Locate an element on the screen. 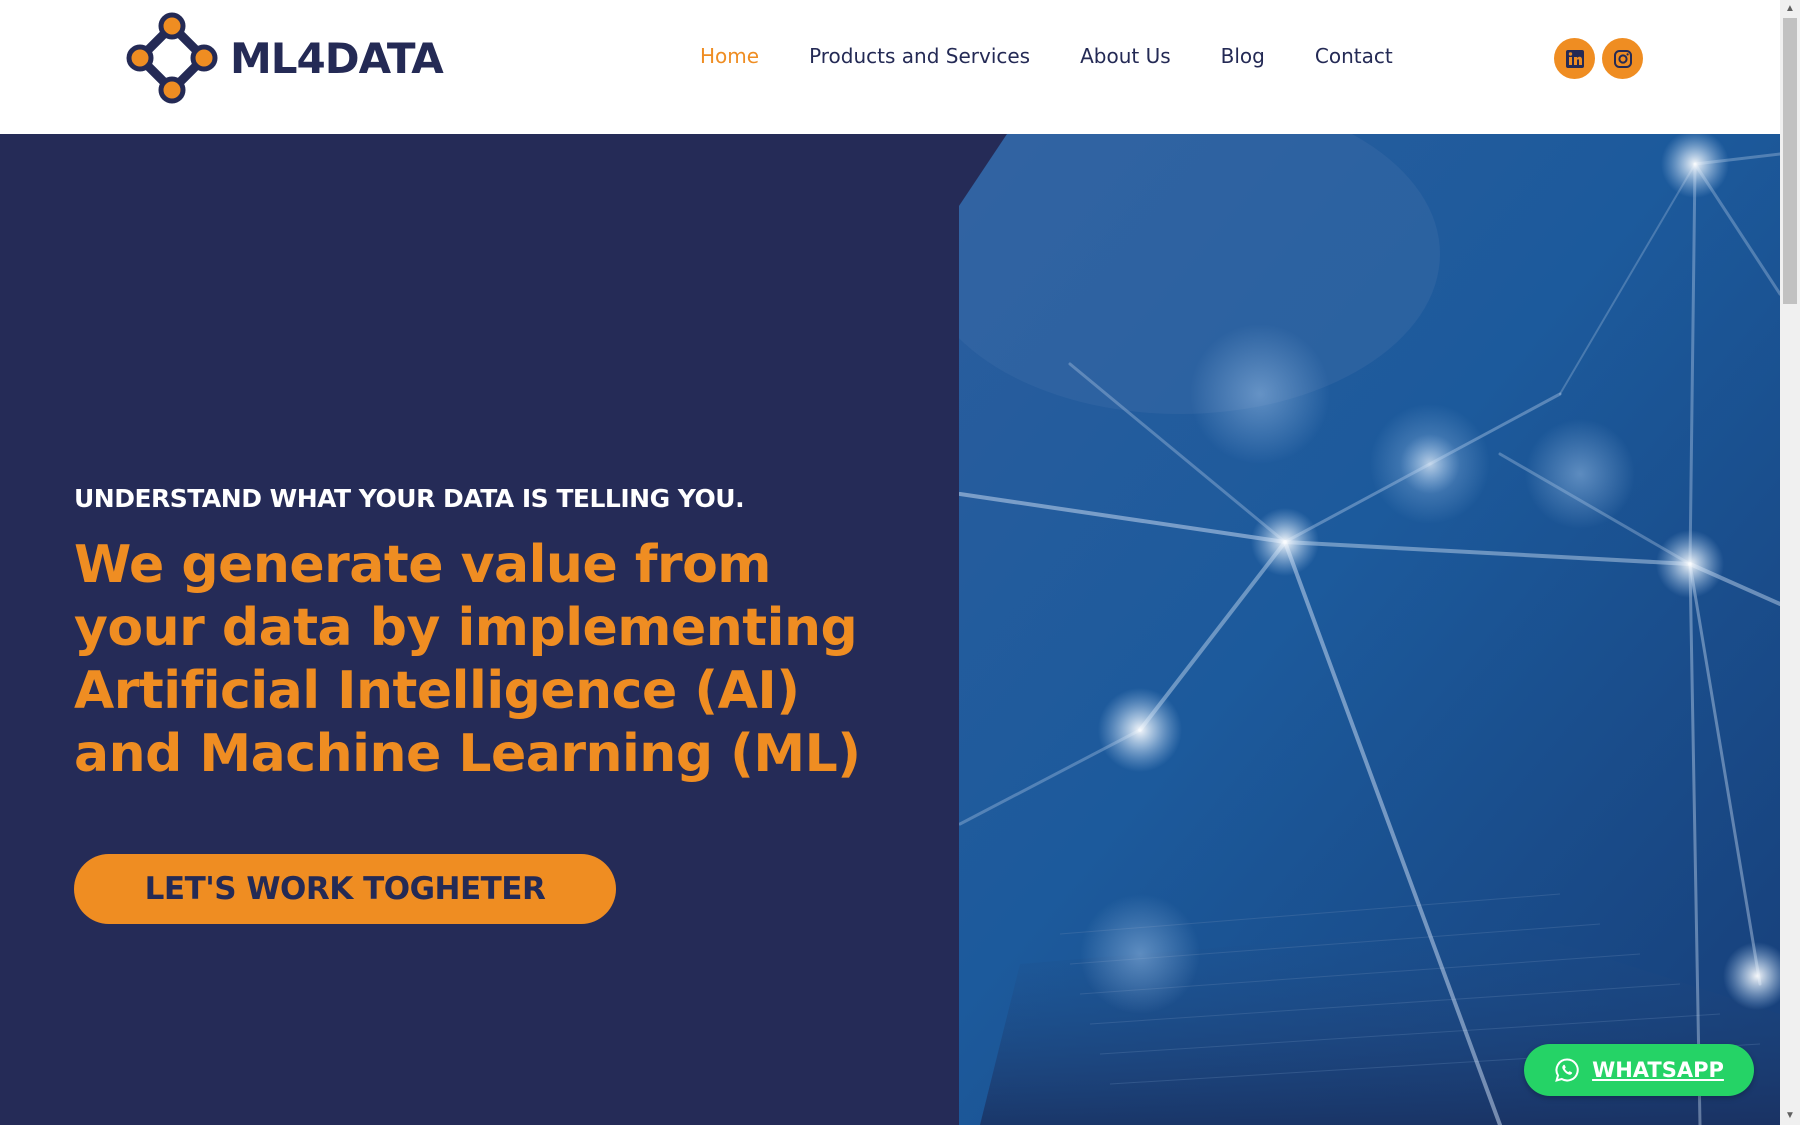 The width and height of the screenshot is (1800, 1125). whatsapp-button: WHATSAPP is located at coordinates (1639, 1070).